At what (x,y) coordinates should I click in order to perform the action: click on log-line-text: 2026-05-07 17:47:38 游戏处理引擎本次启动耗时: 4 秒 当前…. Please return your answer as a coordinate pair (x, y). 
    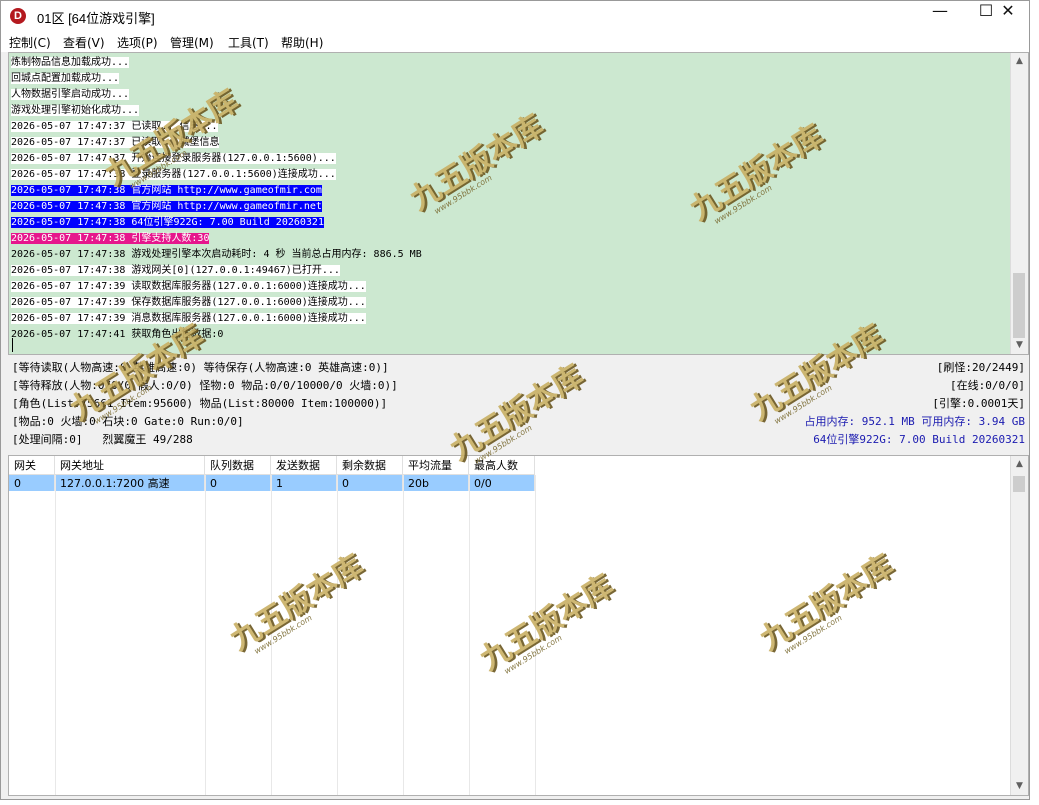
    Looking at the image, I should click on (216, 254).